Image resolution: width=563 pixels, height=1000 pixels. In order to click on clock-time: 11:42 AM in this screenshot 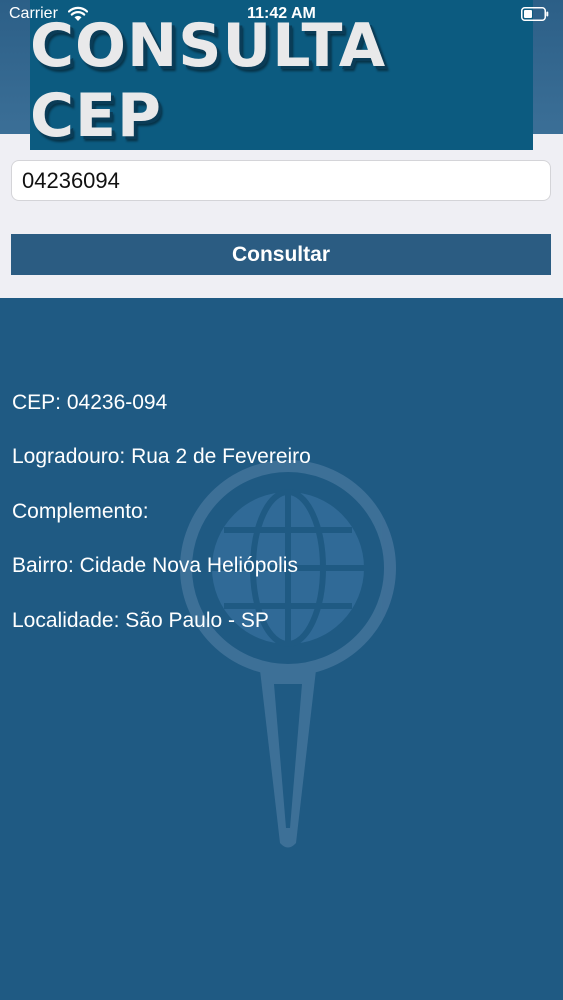, I will do `click(281, 13)`.